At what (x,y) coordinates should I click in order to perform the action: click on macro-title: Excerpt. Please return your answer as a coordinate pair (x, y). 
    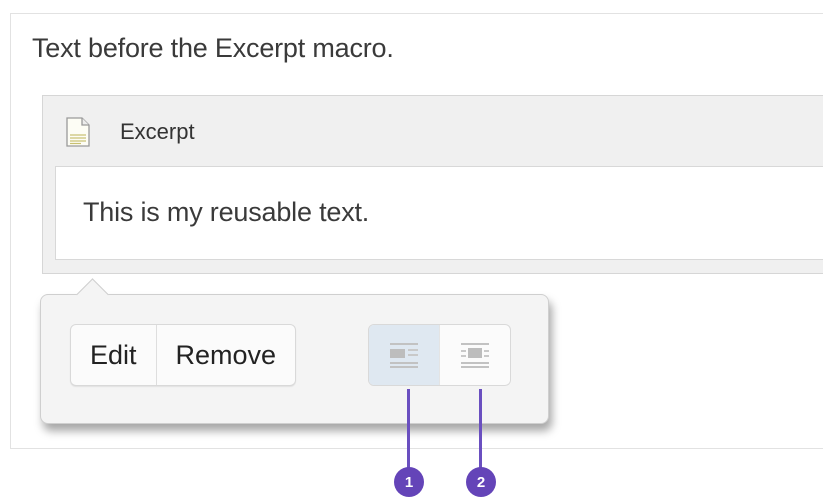
    Looking at the image, I should click on (157, 131).